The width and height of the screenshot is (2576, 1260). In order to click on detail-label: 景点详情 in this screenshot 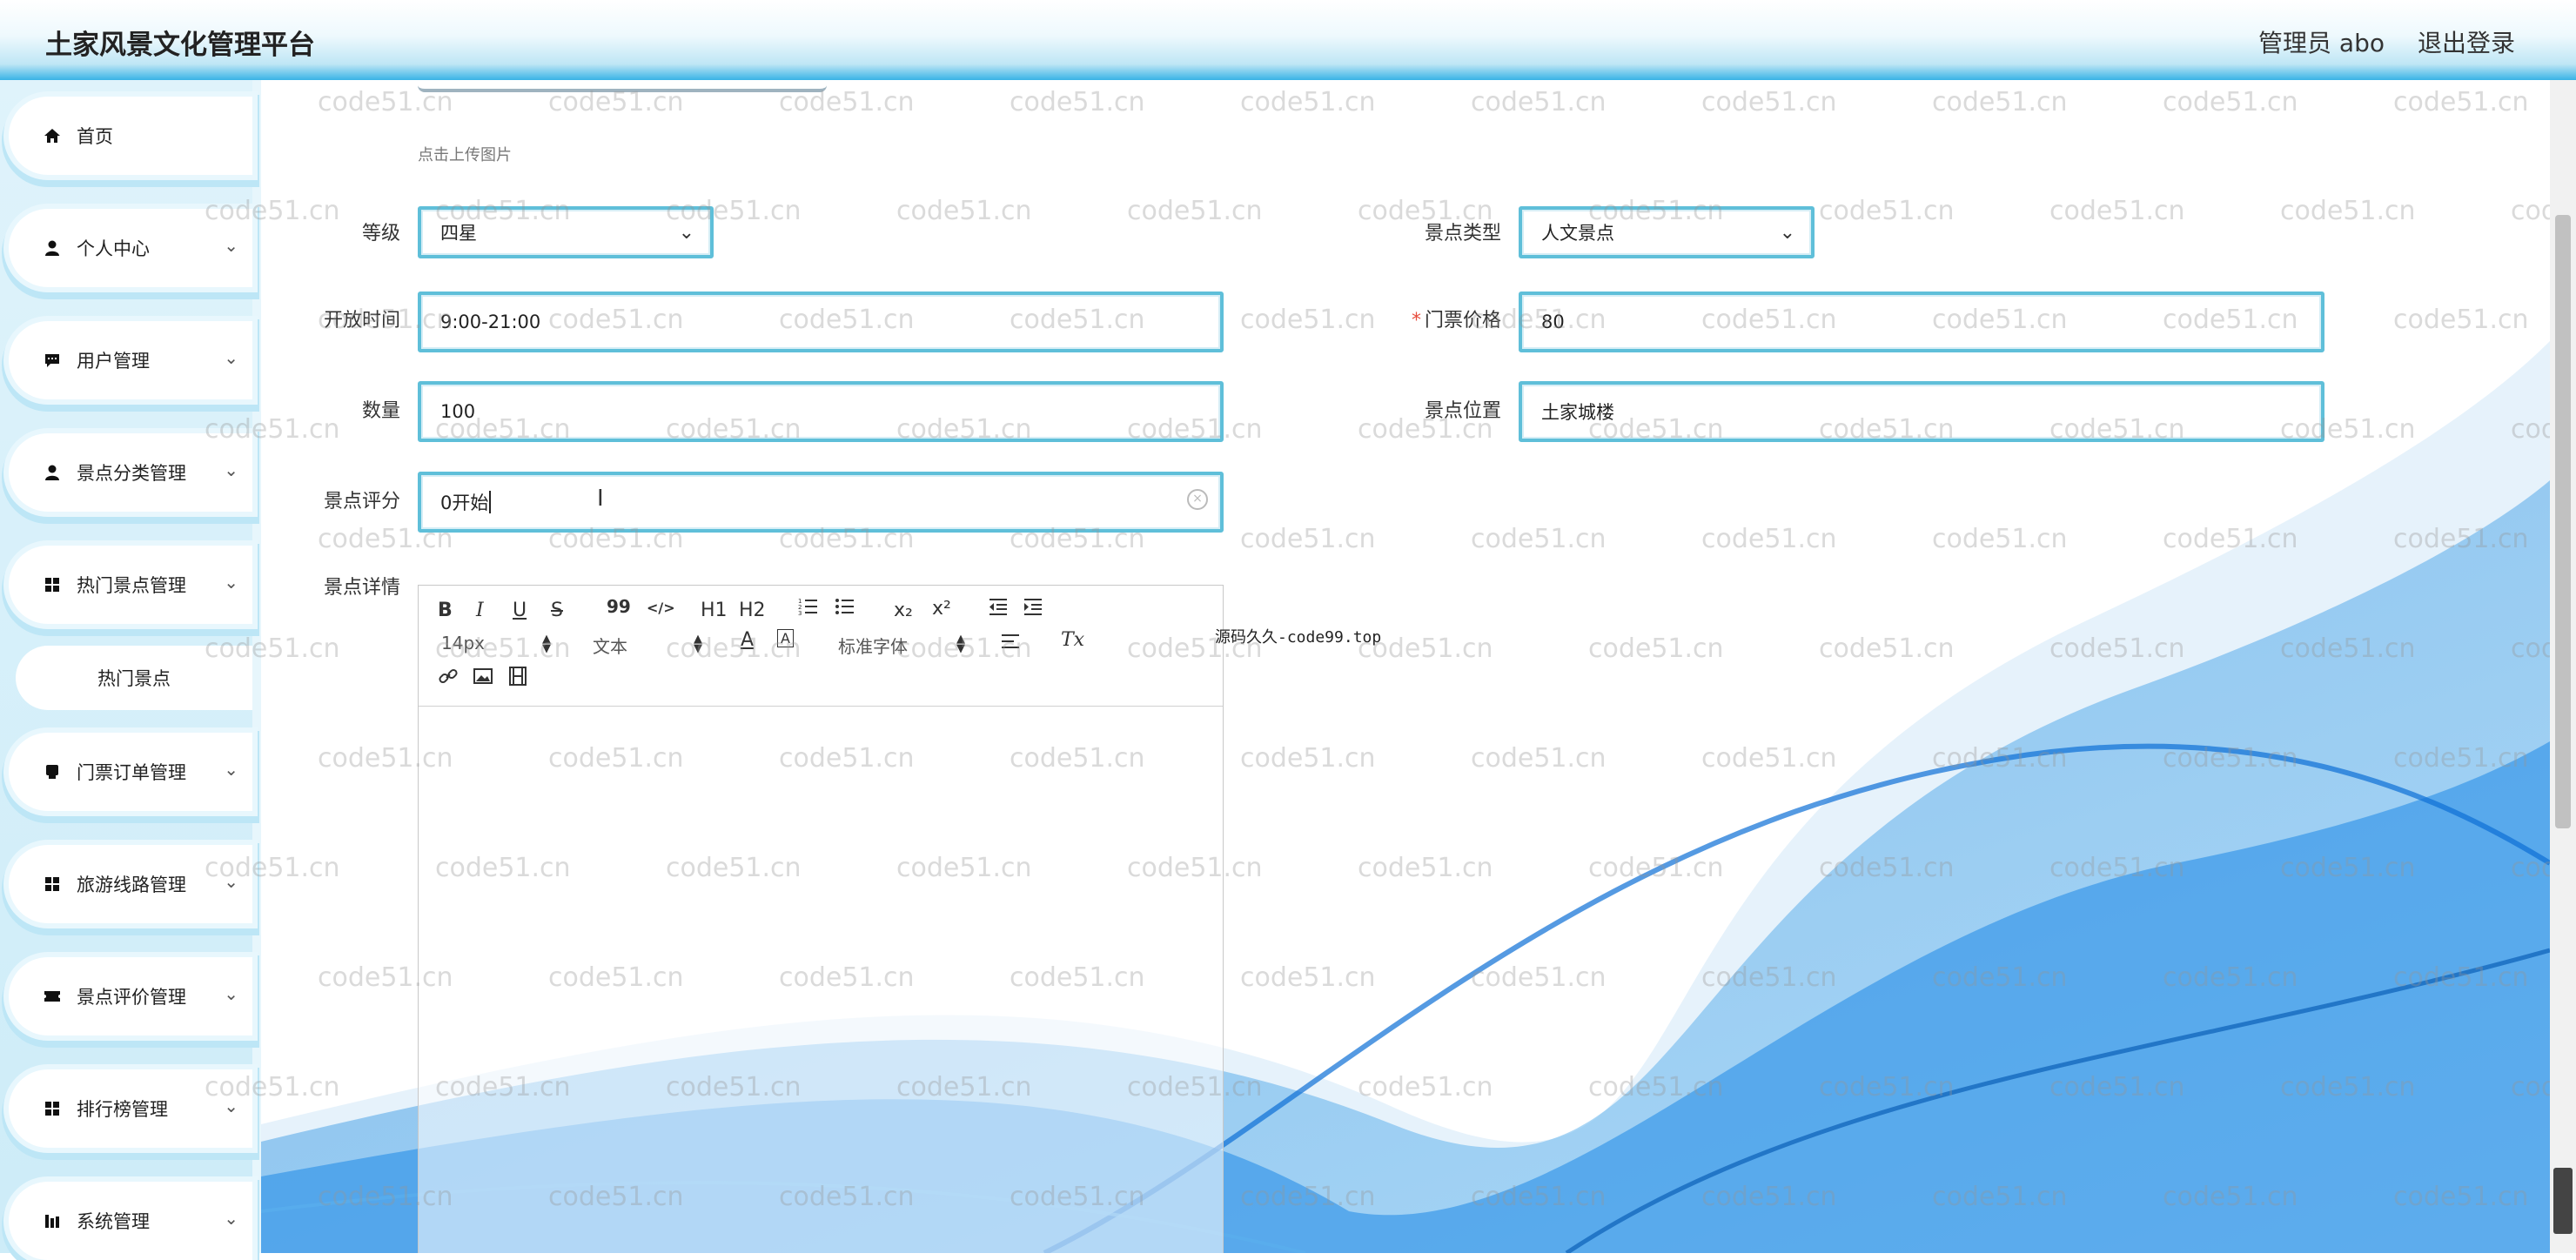, I will do `click(361, 588)`.